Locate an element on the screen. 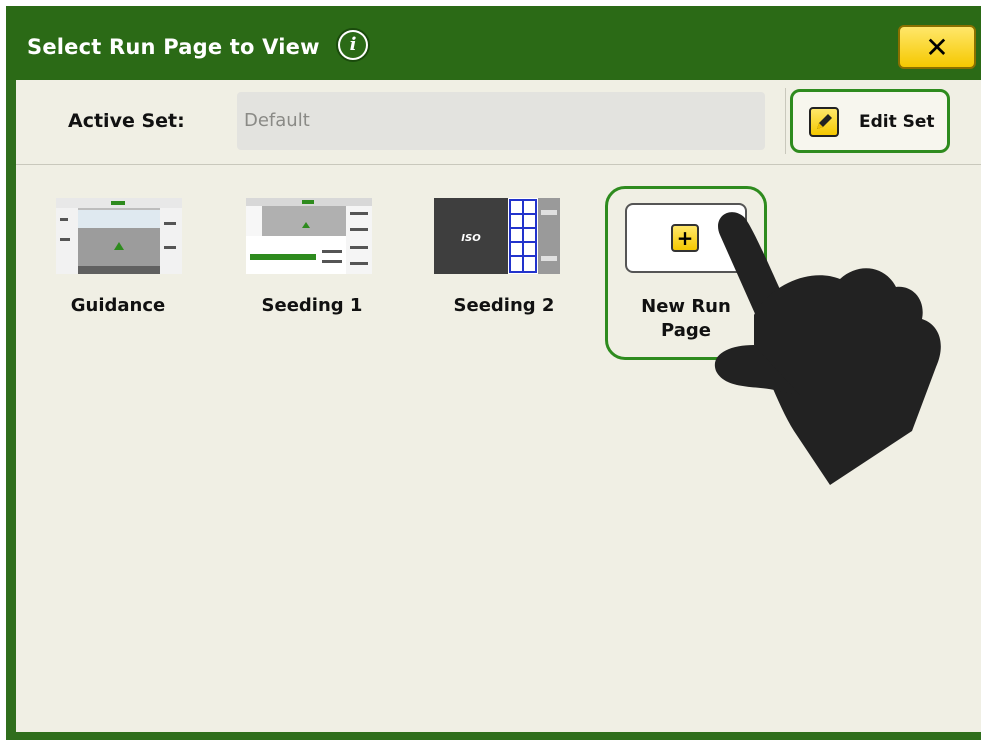 This screenshot has width=981, height=740. divider is located at coordinates (785, 121).